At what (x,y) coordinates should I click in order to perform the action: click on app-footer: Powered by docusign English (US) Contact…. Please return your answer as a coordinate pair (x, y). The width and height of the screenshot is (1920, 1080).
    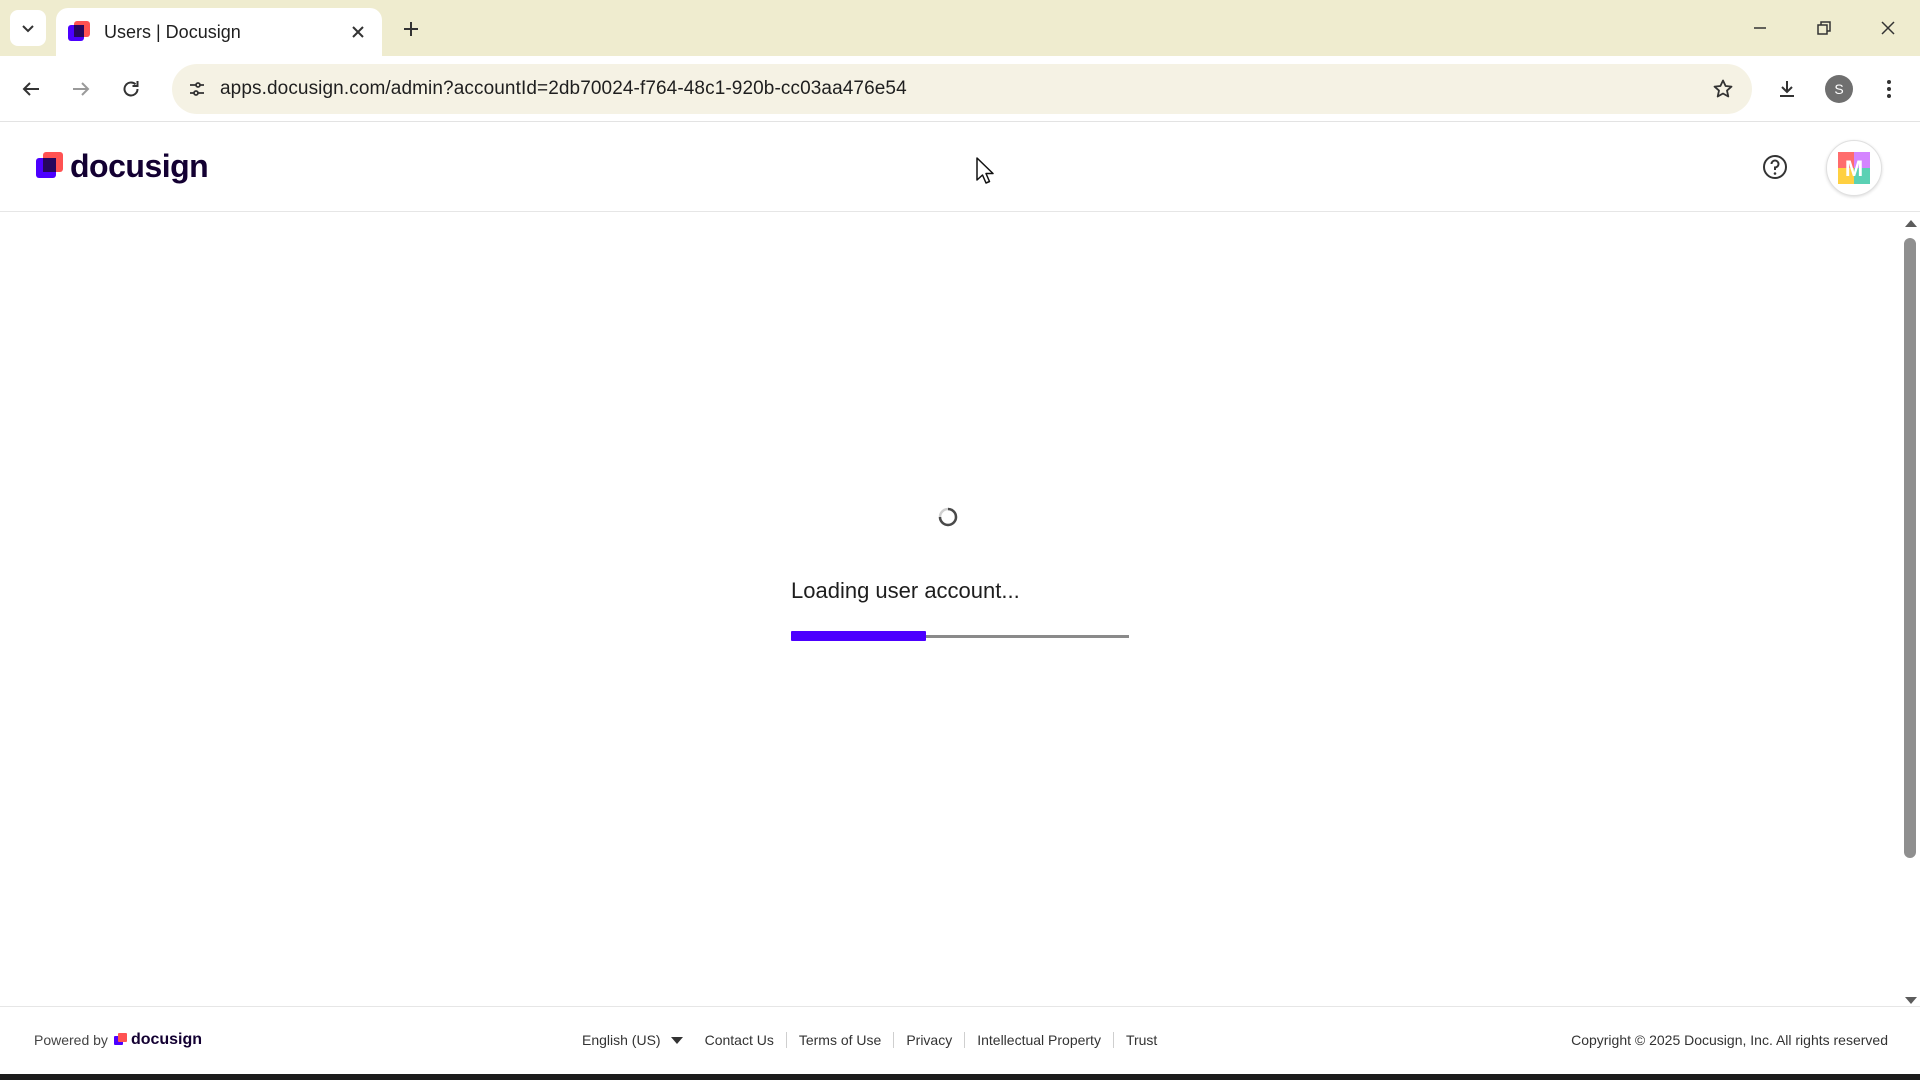
    Looking at the image, I should click on (960, 1040).